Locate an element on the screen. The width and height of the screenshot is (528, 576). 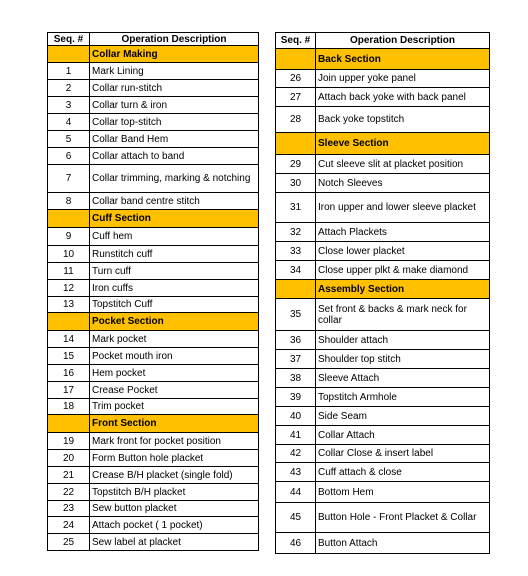
operation-row: 14 Mark pocket is located at coordinates (153, 339).